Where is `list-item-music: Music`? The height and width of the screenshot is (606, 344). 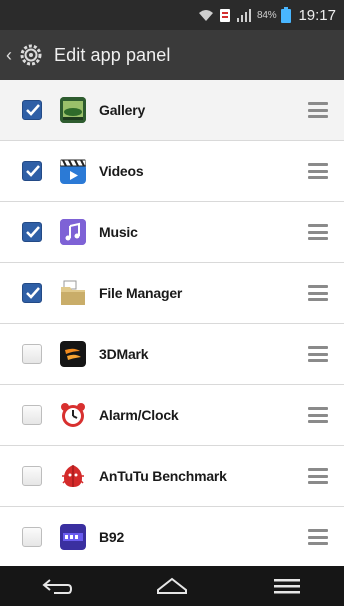
list-item-music: Music is located at coordinates (172, 232).